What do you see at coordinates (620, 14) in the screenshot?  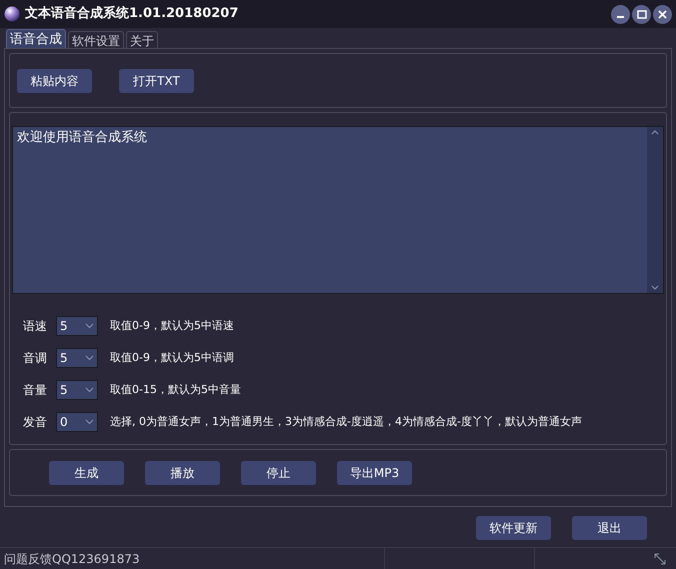 I see `minimize-button` at bounding box center [620, 14].